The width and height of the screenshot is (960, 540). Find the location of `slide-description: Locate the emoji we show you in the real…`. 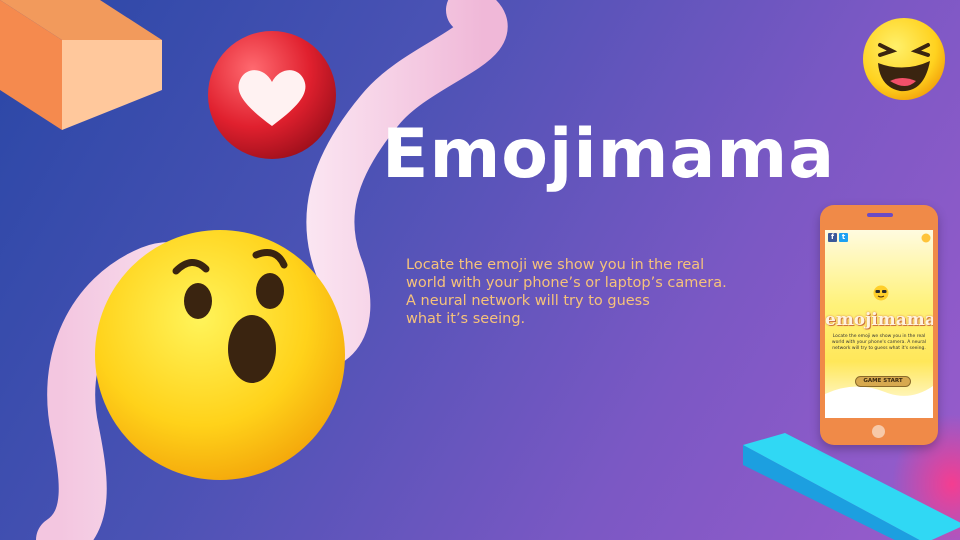

slide-description: Locate the emoji we show you in the real… is located at coordinates (586, 292).